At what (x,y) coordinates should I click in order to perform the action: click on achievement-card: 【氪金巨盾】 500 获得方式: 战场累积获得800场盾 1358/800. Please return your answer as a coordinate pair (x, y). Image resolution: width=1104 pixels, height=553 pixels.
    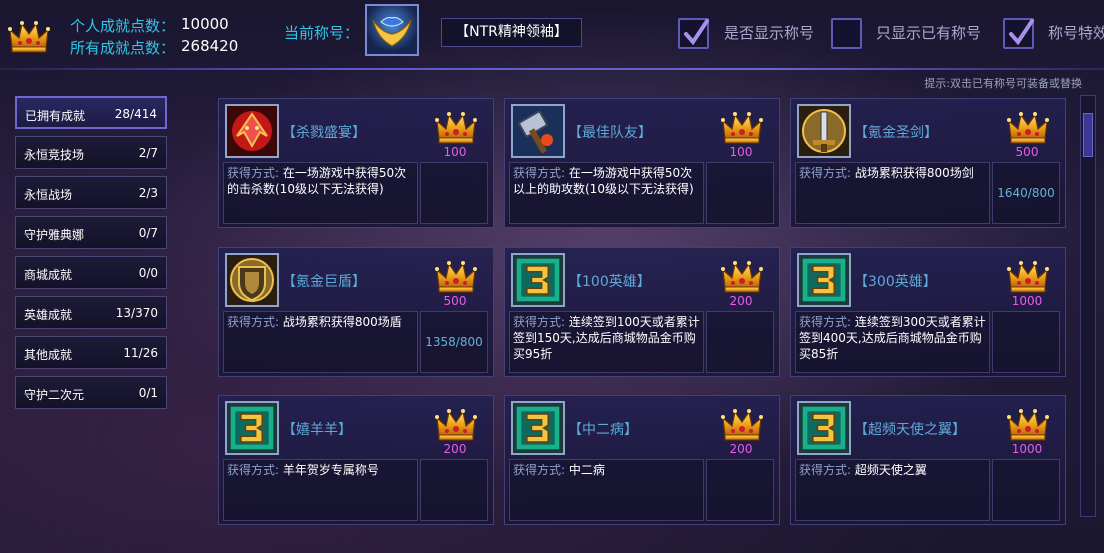
    Looking at the image, I should click on (356, 312).